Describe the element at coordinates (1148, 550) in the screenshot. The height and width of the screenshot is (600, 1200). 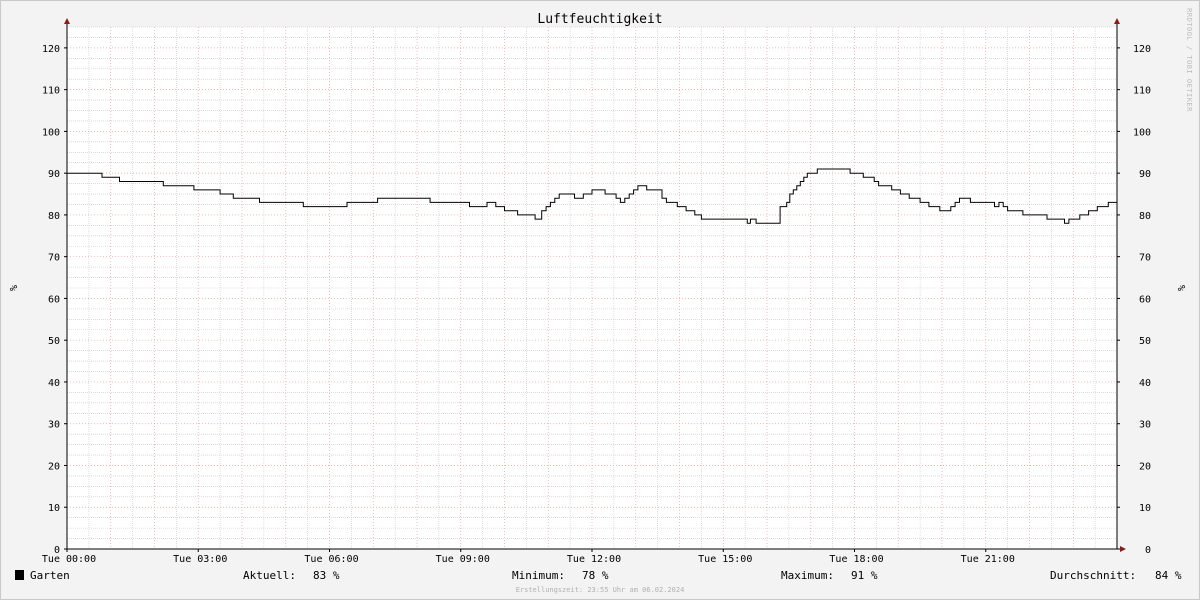
I see `y-tick-label-right: 0` at that location.